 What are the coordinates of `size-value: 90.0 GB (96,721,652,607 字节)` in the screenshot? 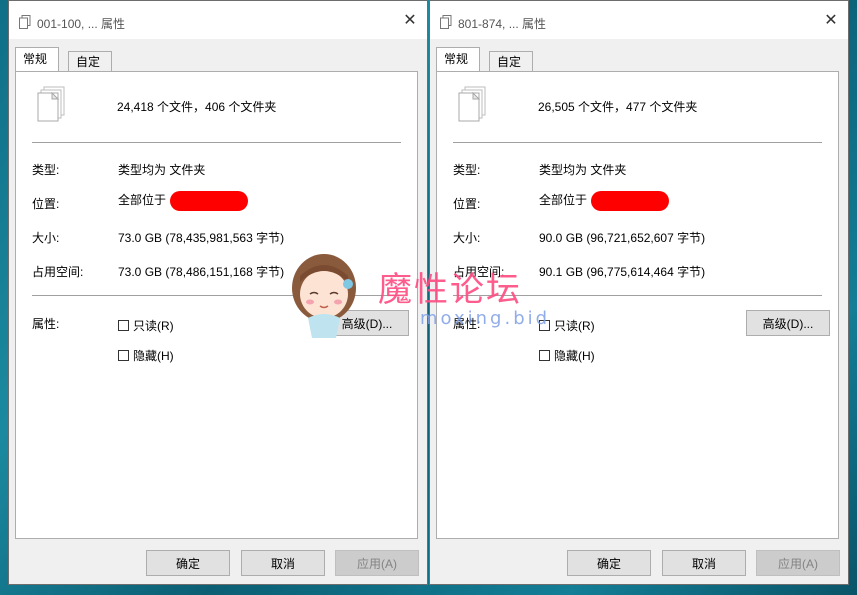 It's located at (622, 238).